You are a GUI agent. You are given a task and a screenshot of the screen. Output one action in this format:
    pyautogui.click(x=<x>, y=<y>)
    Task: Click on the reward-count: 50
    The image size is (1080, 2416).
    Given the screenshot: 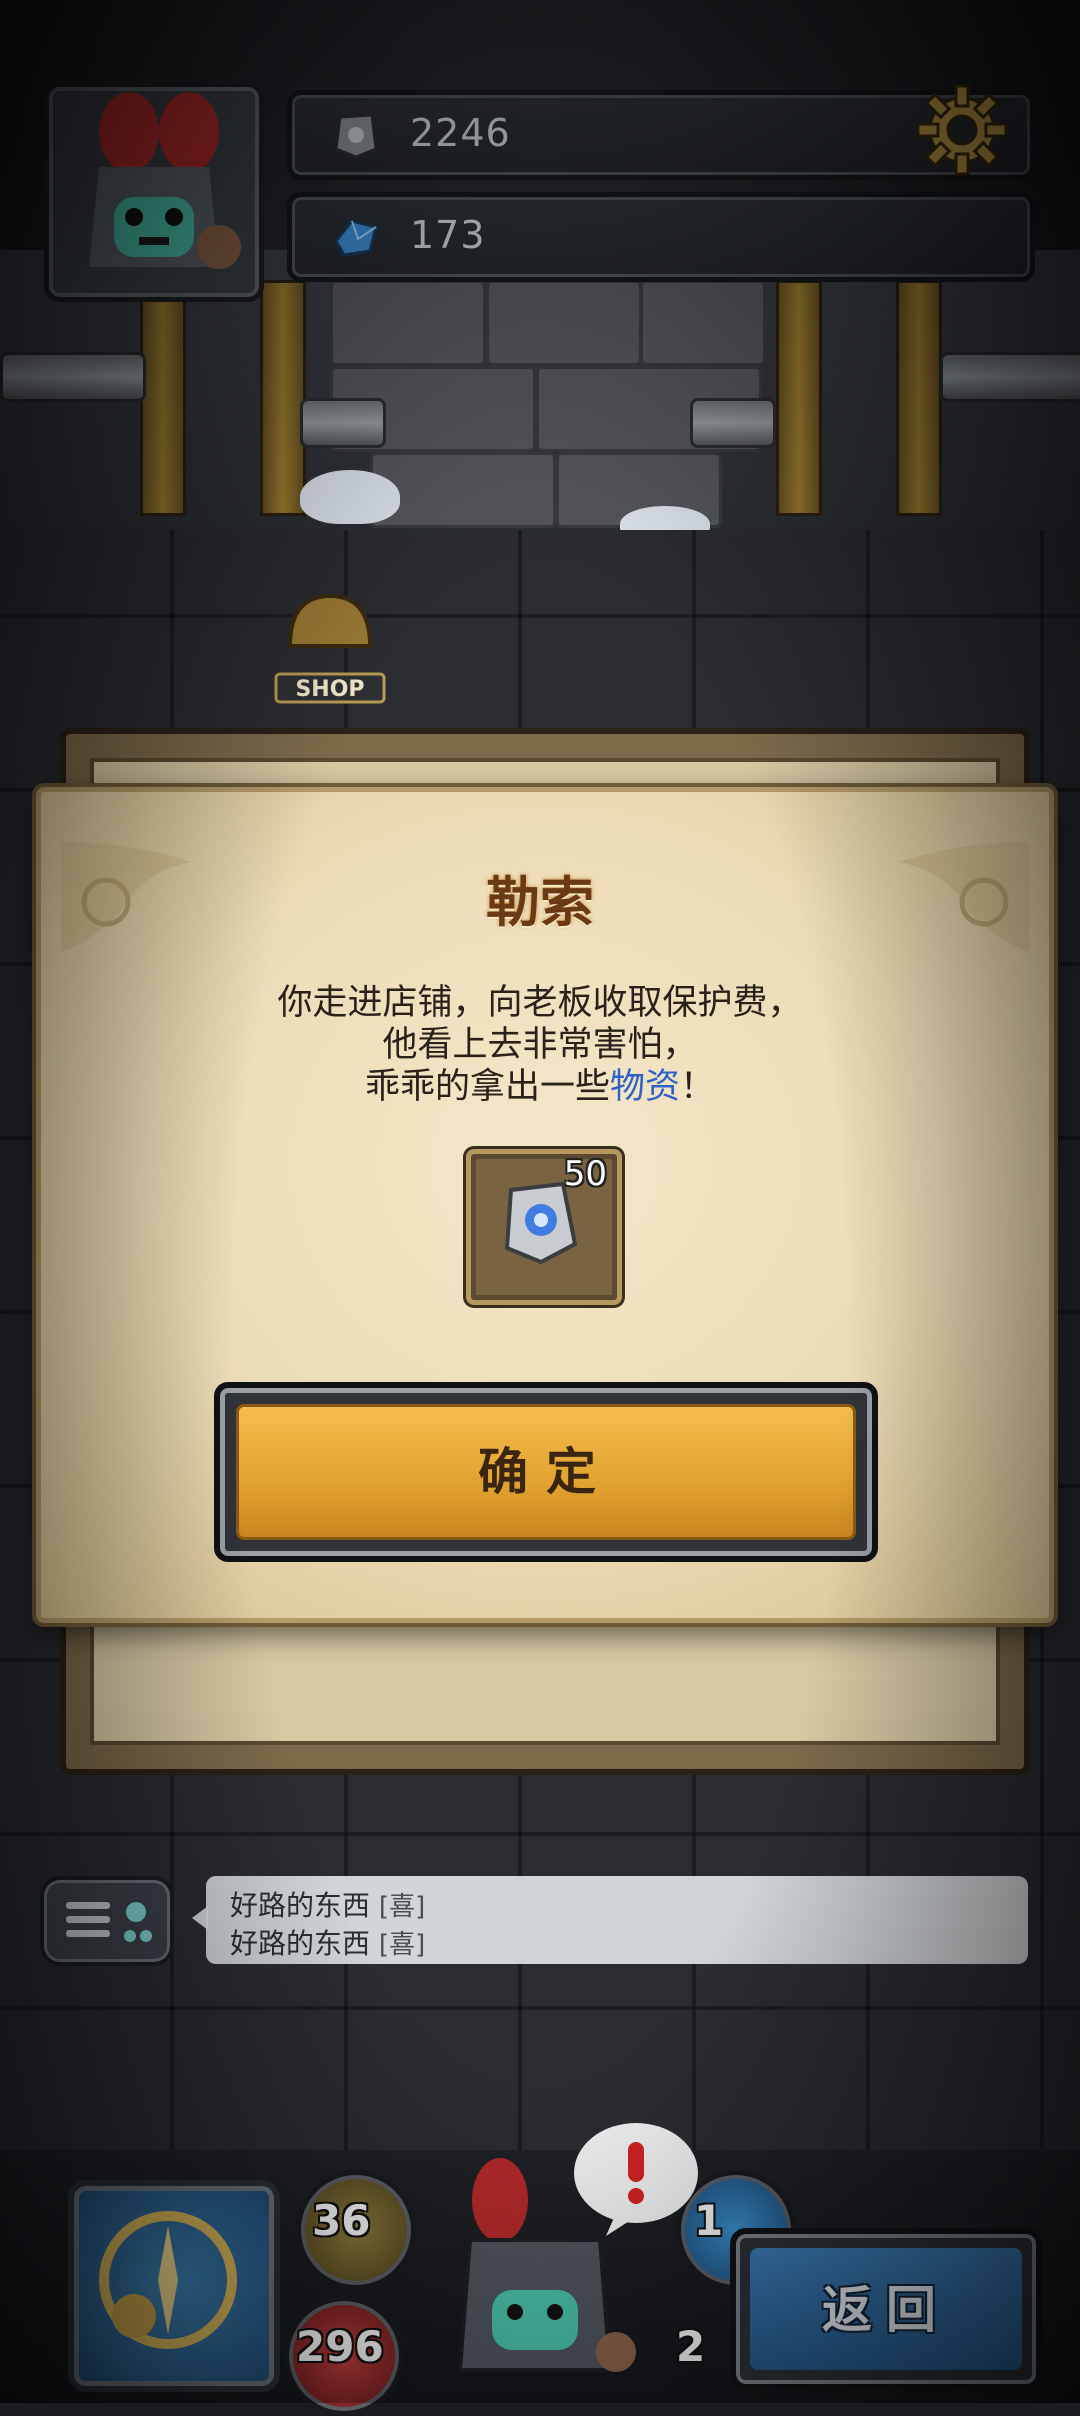 What is the action you would take?
    pyautogui.click(x=585, y=1174)
    